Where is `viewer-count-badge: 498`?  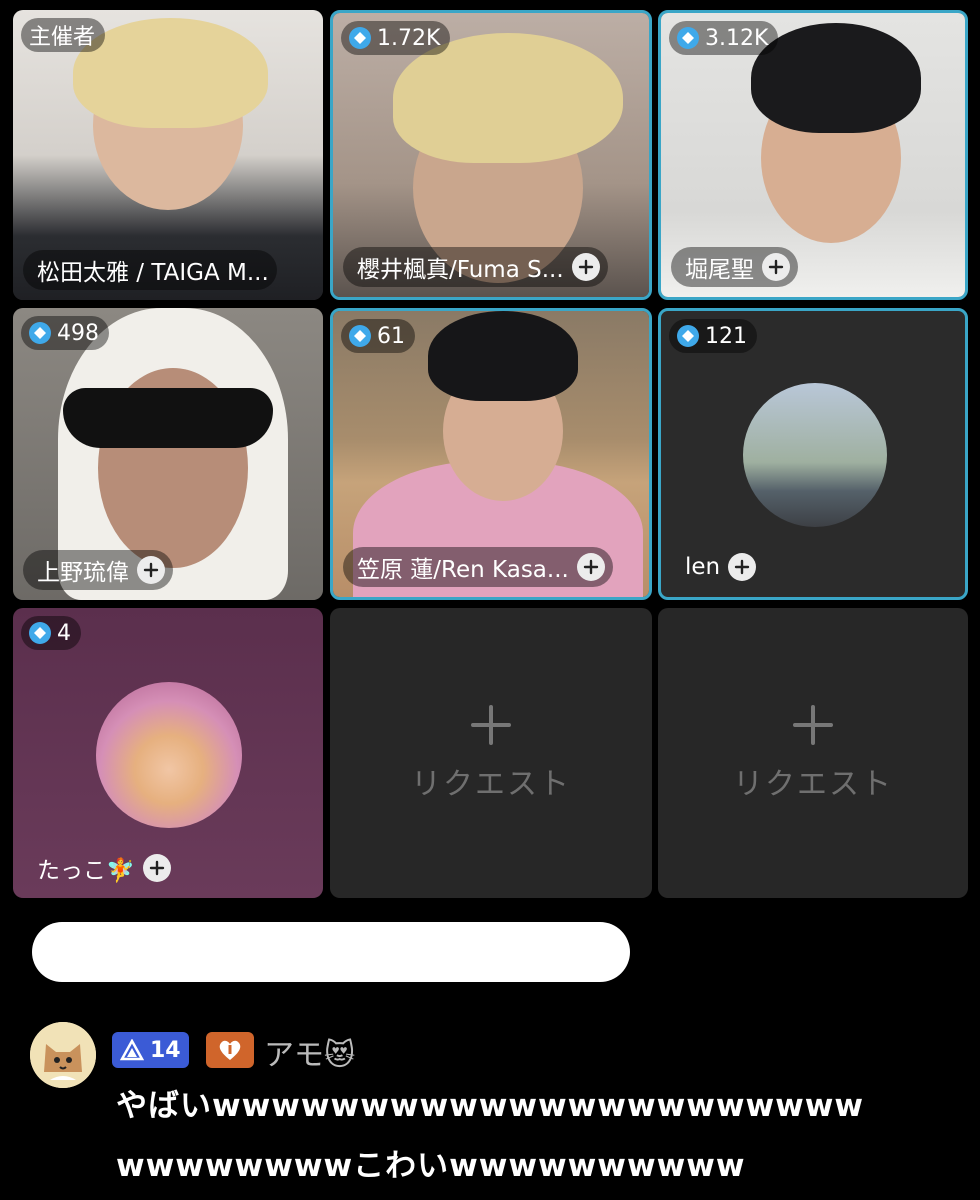
viewer-count-badge: 498 is located at coordinates (65, 333).